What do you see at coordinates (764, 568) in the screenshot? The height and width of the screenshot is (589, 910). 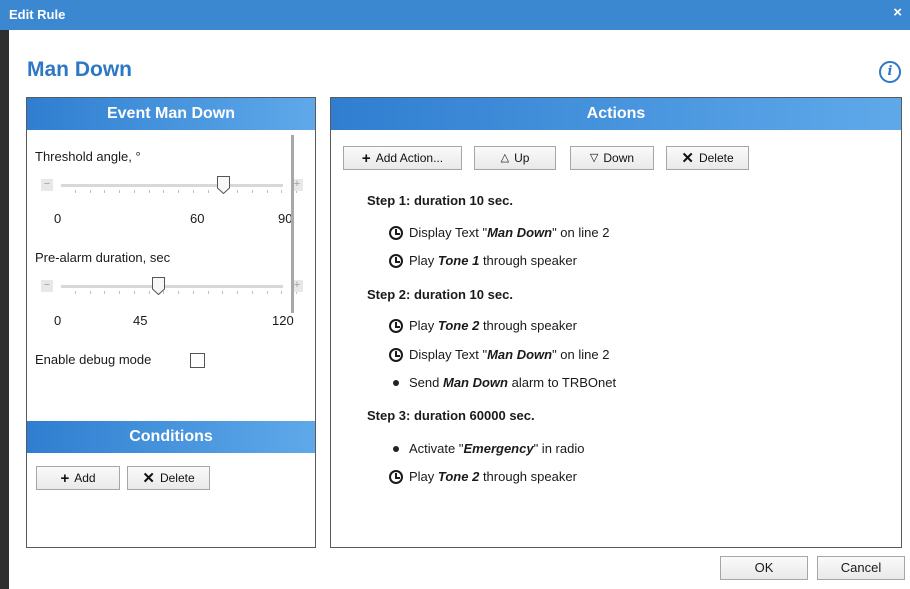 I see `ok-button: OK` at bounding box center [764, 568].